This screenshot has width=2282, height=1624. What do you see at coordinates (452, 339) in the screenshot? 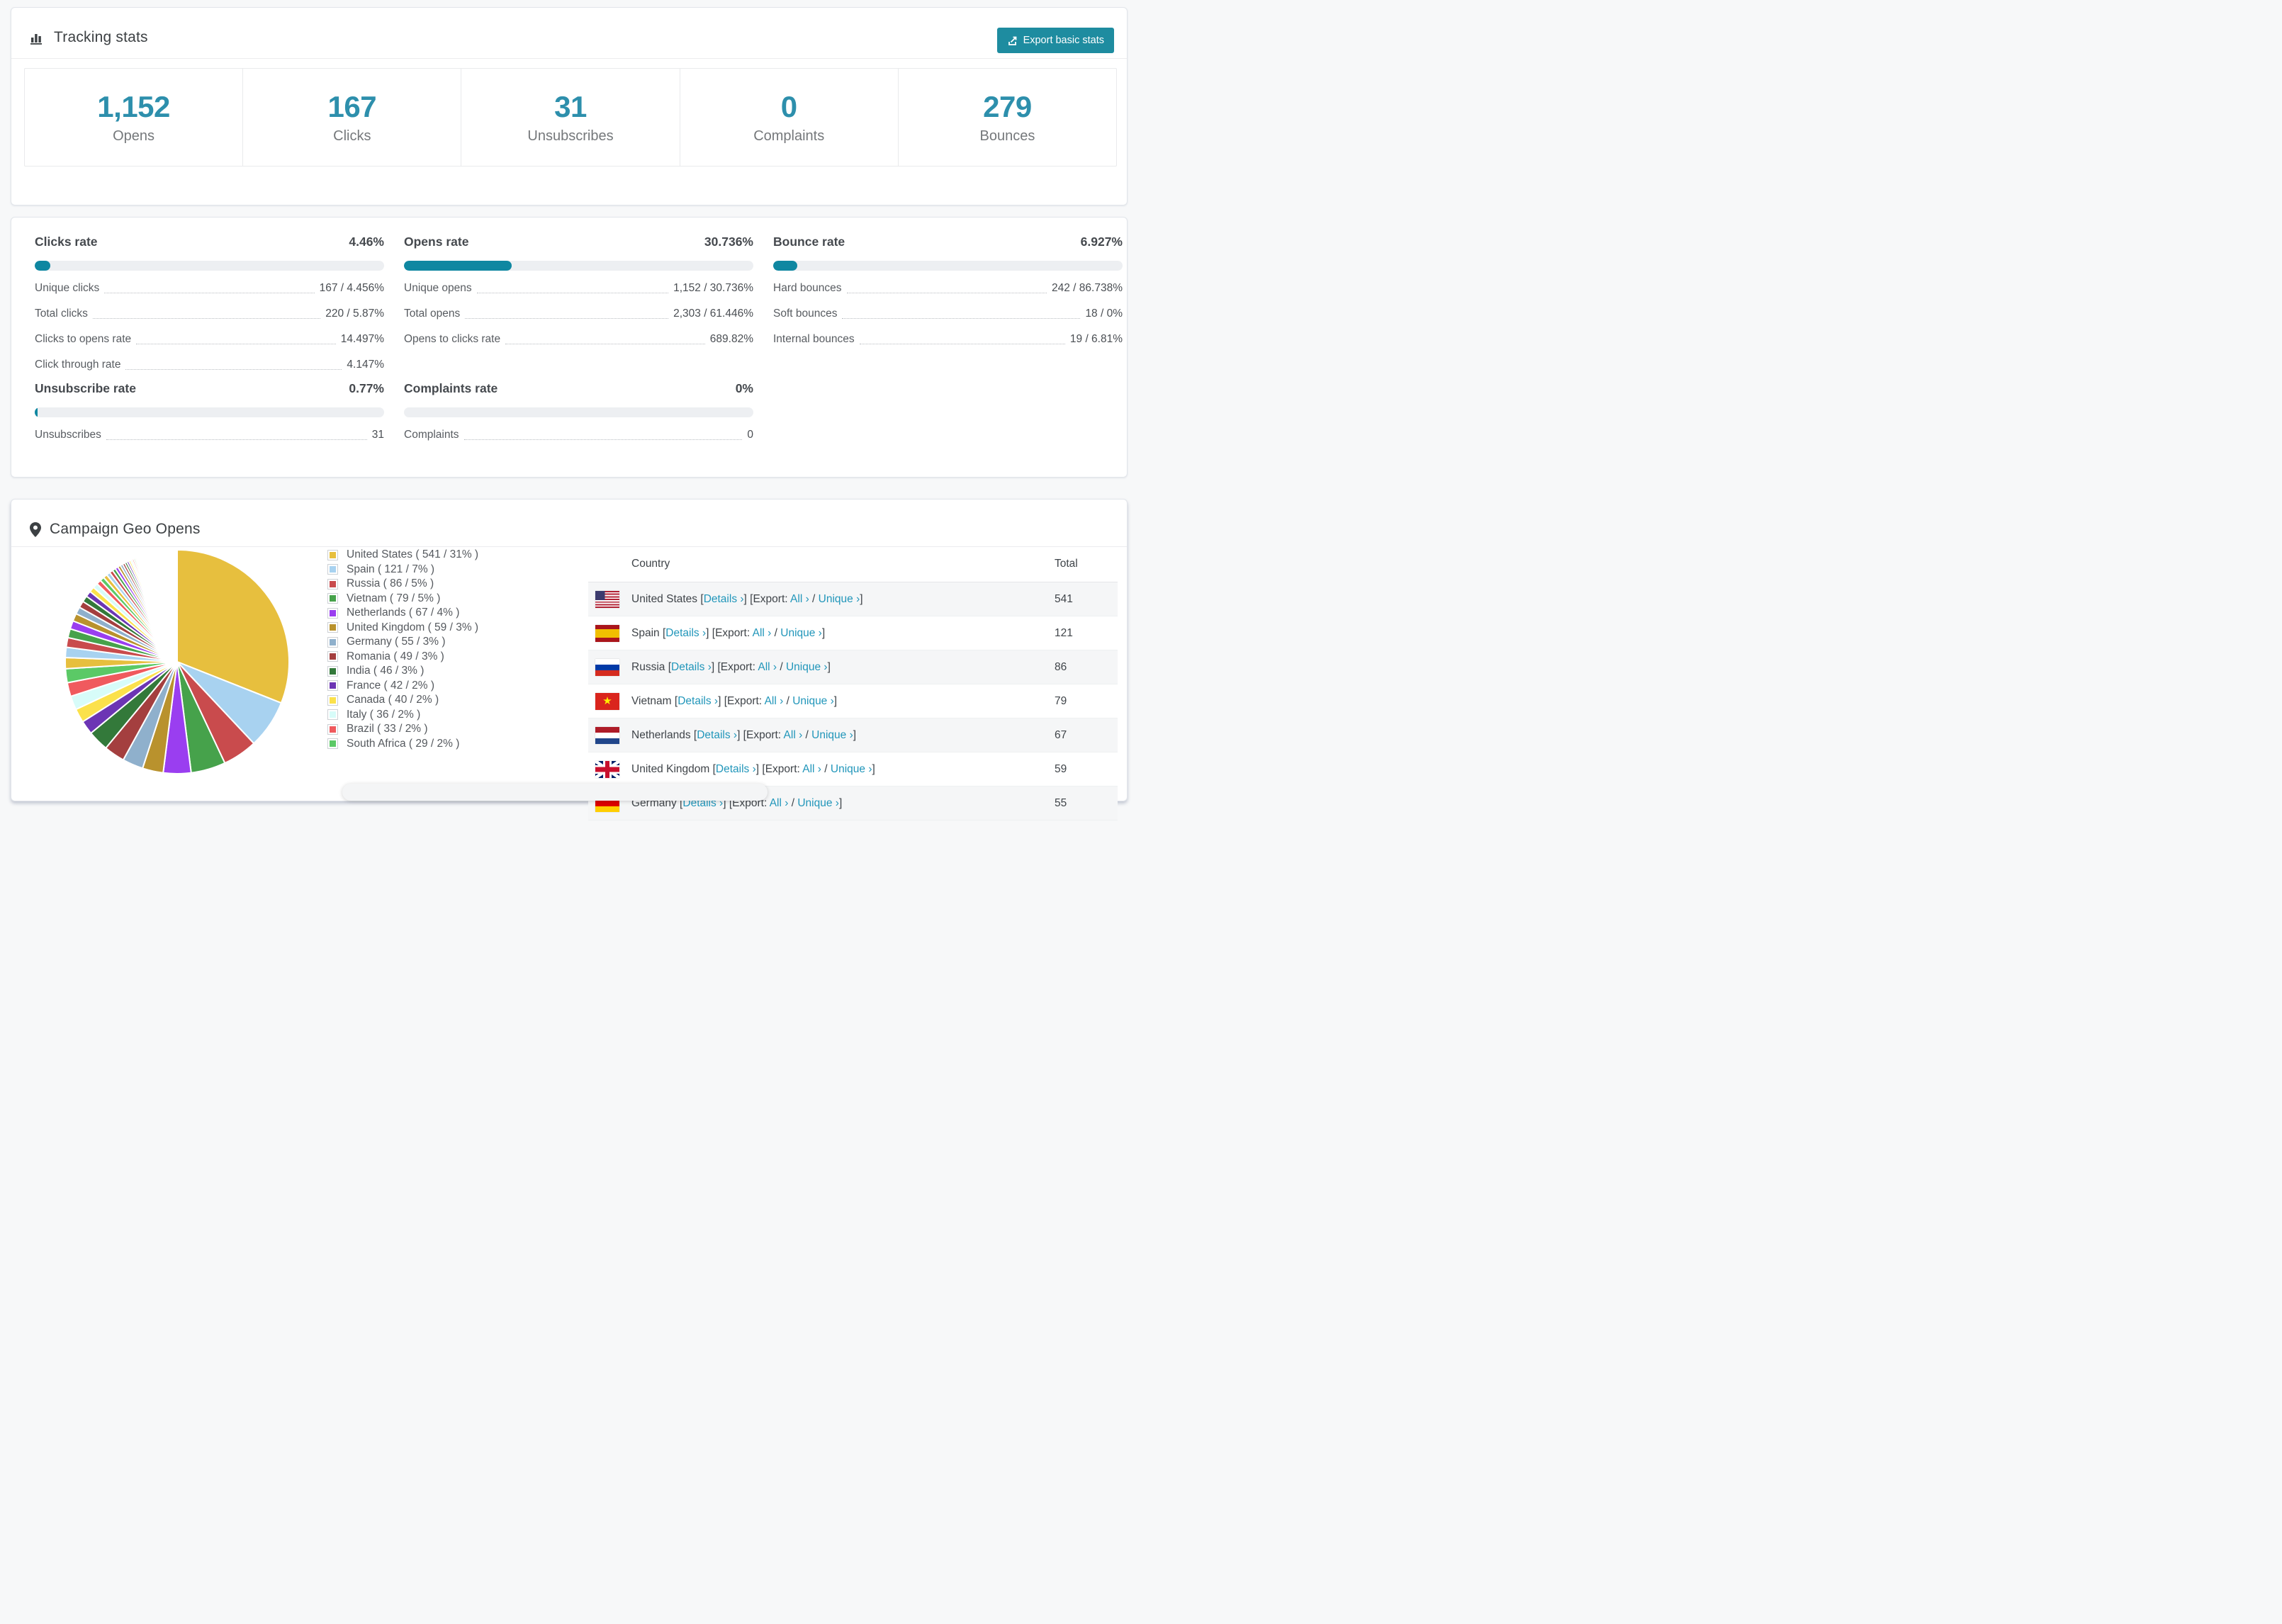
I see `rate-detail-label: Opens to clicks rate` at bounding box center [452, 339].